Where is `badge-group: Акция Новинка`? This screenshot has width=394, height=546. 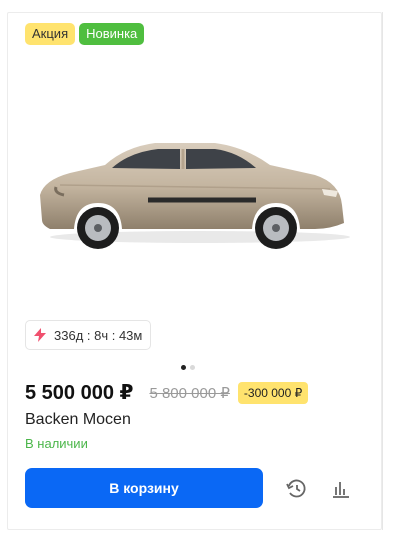
badge-group: Акция Новинка is located at coordinates (85, 34).